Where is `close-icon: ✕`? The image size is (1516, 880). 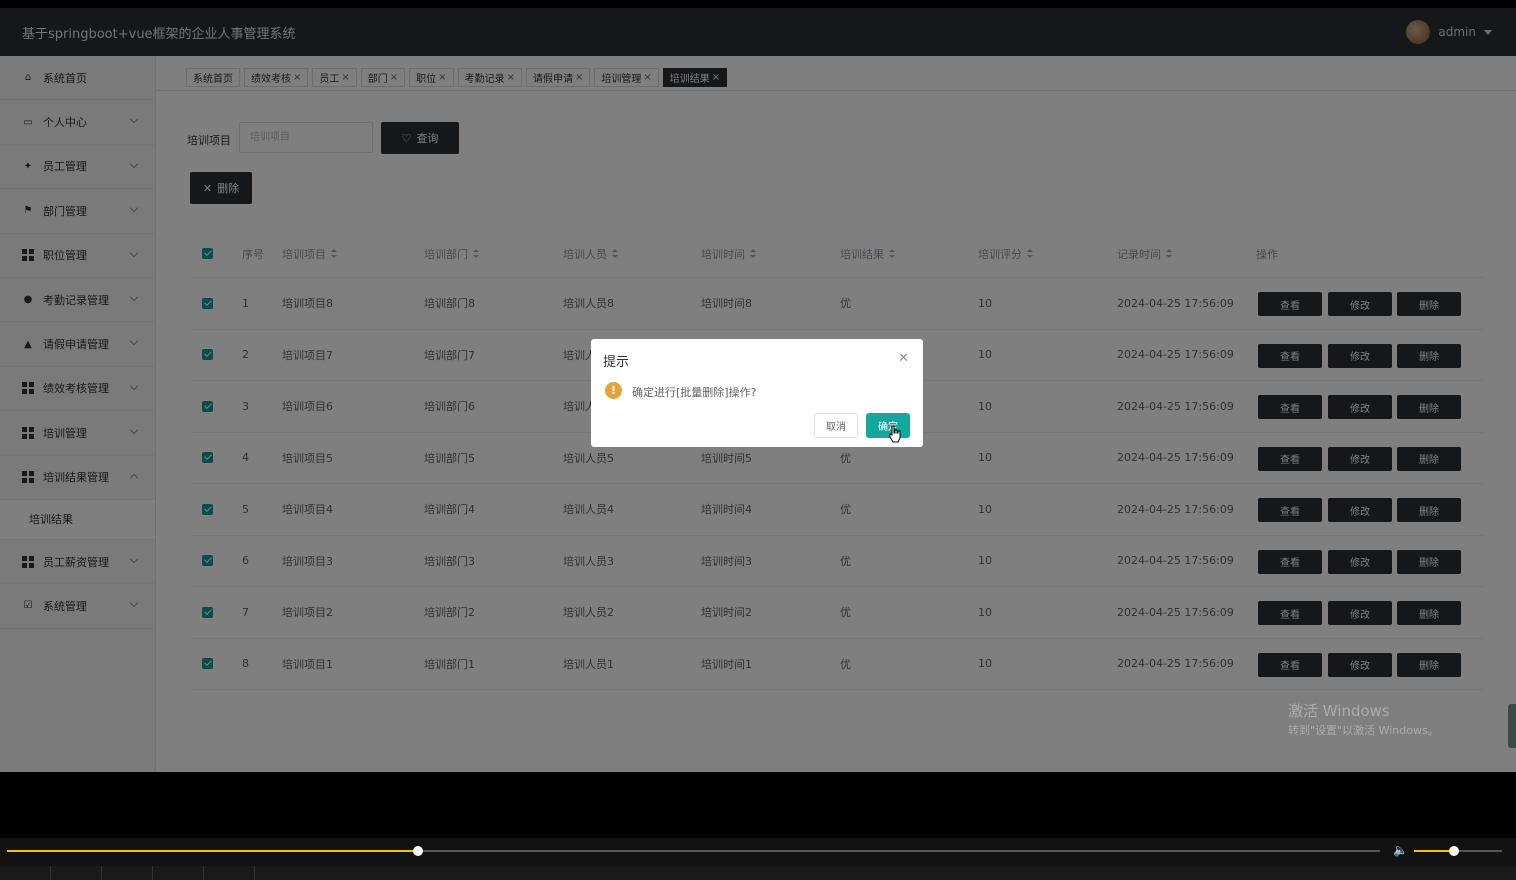
close-icon: ✕ is located at coordinates (903, 358).